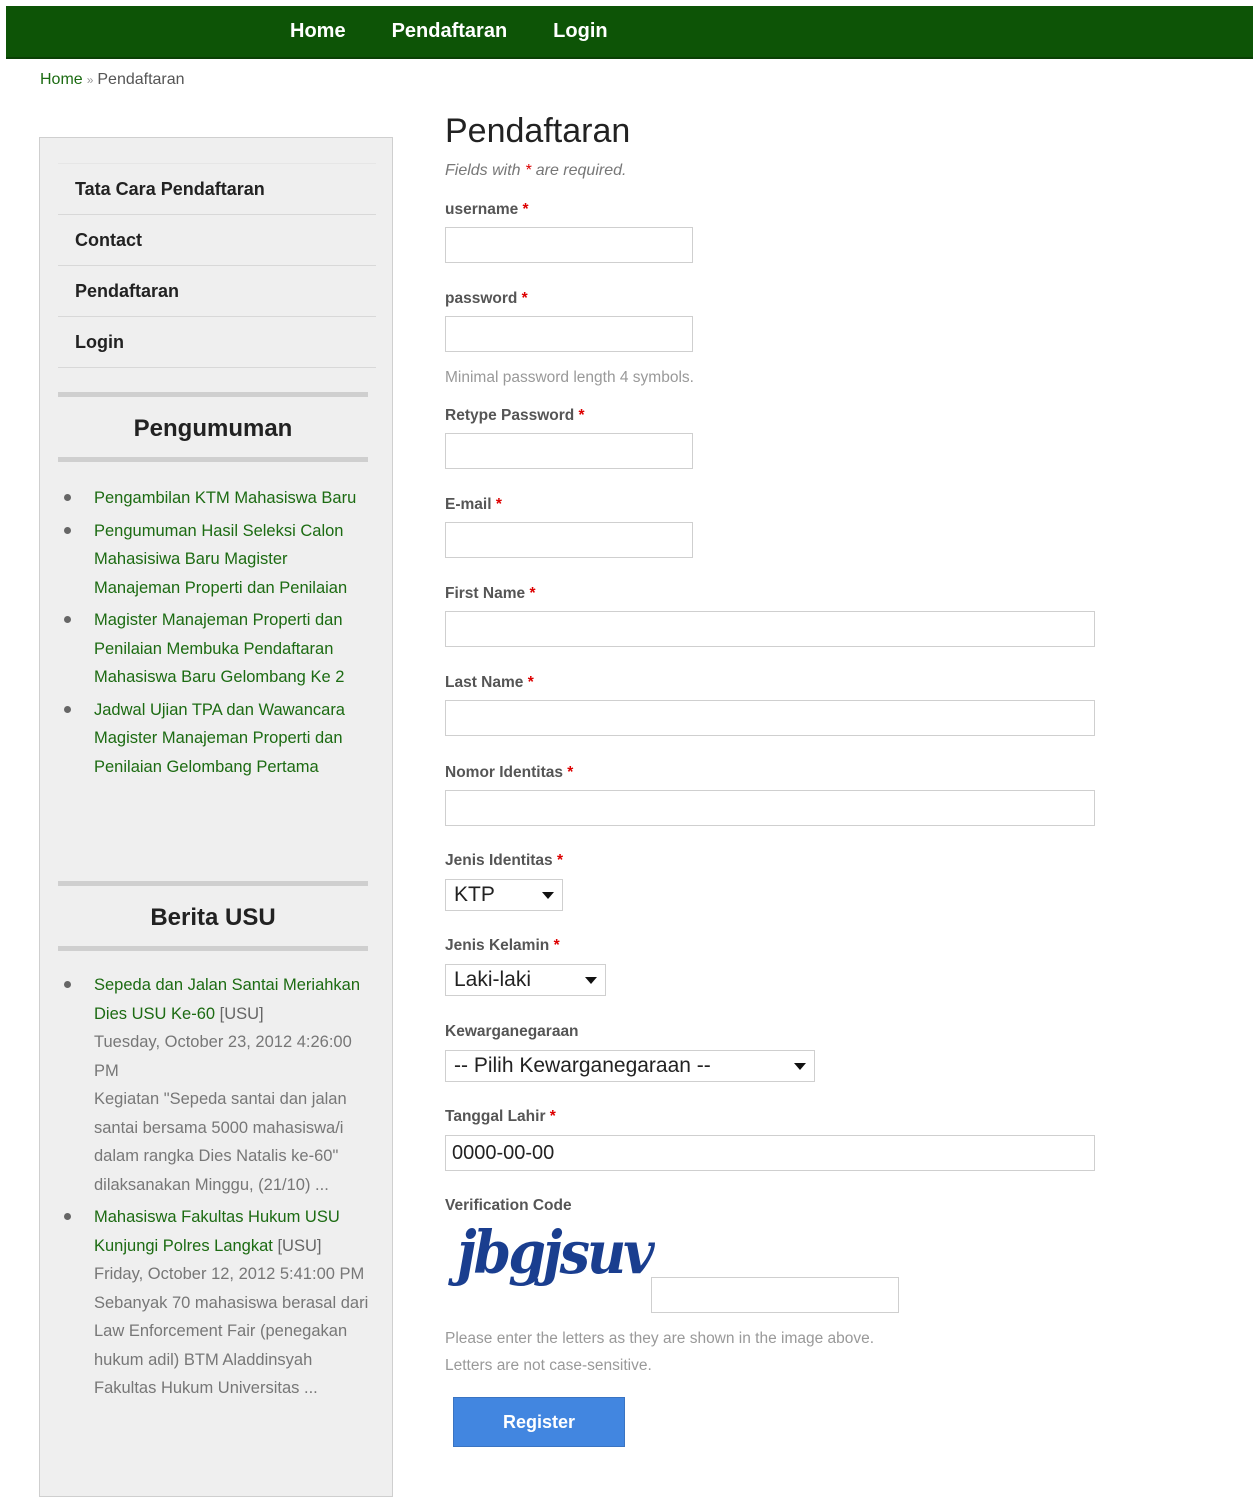 This screenshot has width=1253, height=1497. What do you see at coordinates (581, 170) in the screenshot?
I see `required-note-post: are required.` at bounding box center [581, 170].